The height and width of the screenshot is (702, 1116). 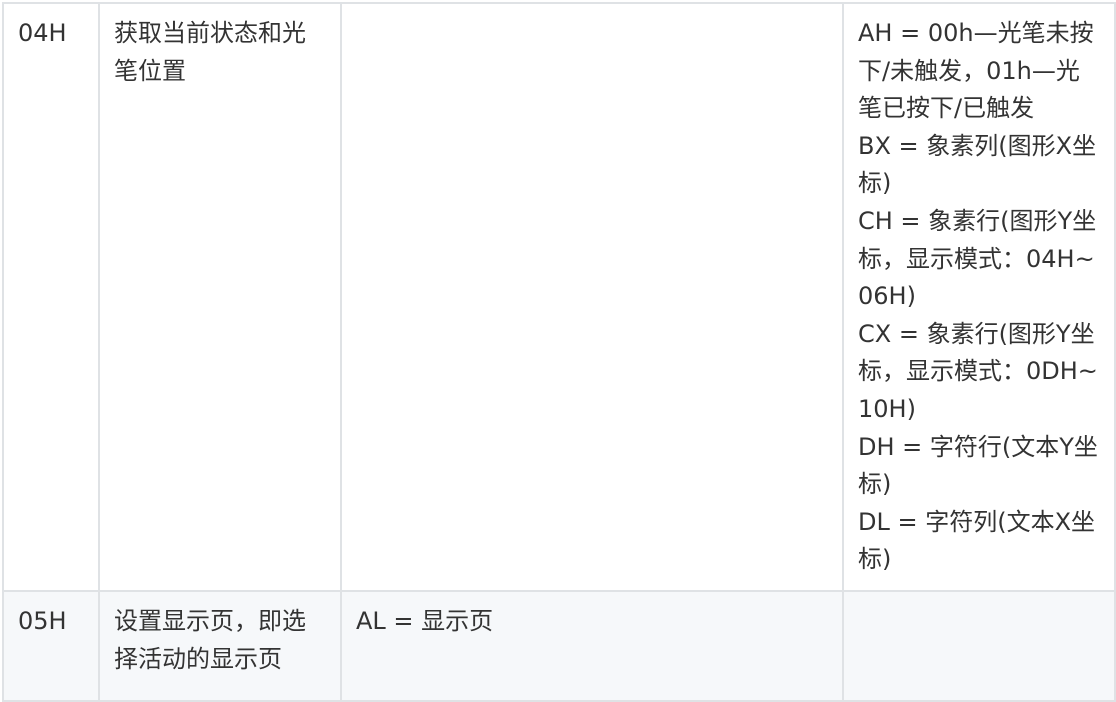 What do you see at coordinates (977, 540) in the screenshot?
I see `output-line: DL = 字符列(文本X坐标)` at bounding box center [977, 540].